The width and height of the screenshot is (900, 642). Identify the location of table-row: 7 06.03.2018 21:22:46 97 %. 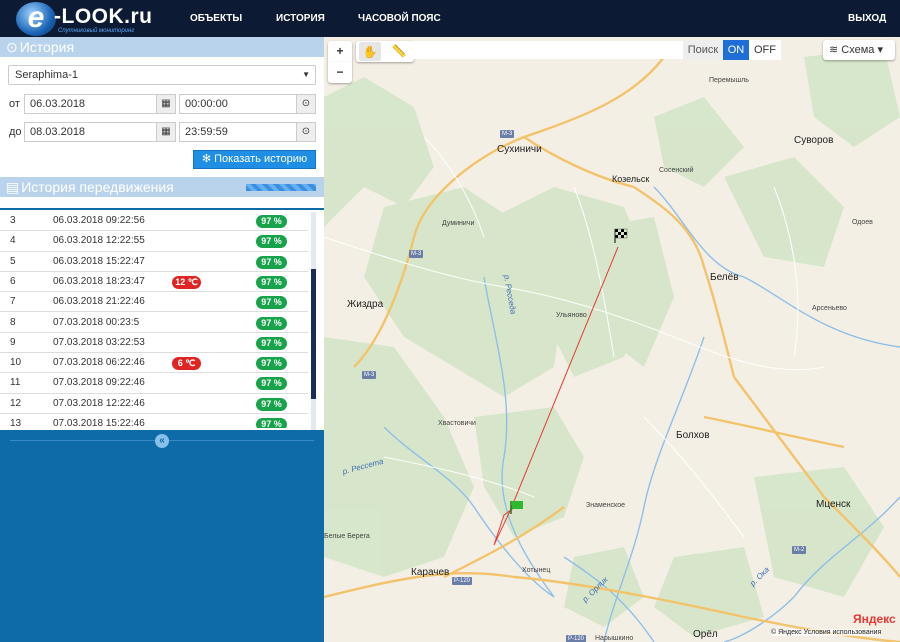
(154, 302).